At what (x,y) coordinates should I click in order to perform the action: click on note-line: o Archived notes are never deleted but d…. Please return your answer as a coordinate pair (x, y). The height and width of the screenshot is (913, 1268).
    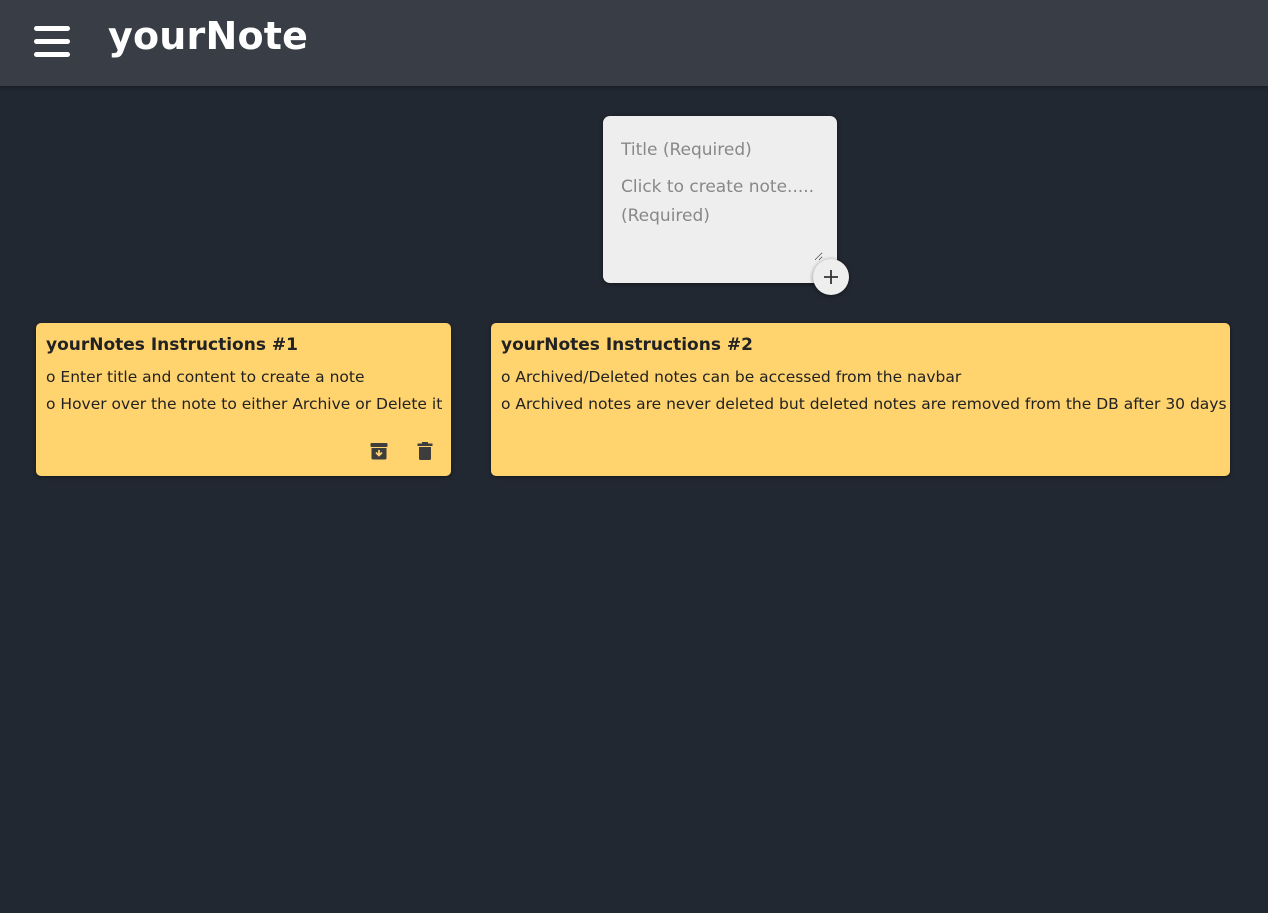
    Looking at the image, I should click on (864, 404).